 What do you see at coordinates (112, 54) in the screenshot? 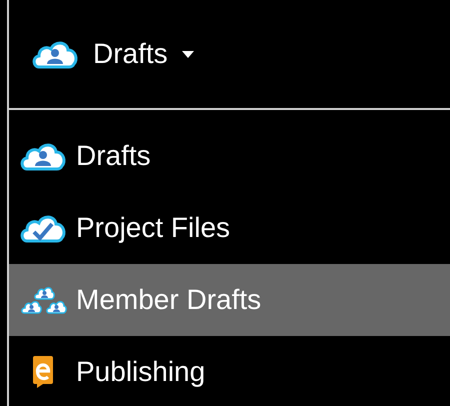
I see `drafts-dropdown: Drafts` at bounding box center [112, 54].